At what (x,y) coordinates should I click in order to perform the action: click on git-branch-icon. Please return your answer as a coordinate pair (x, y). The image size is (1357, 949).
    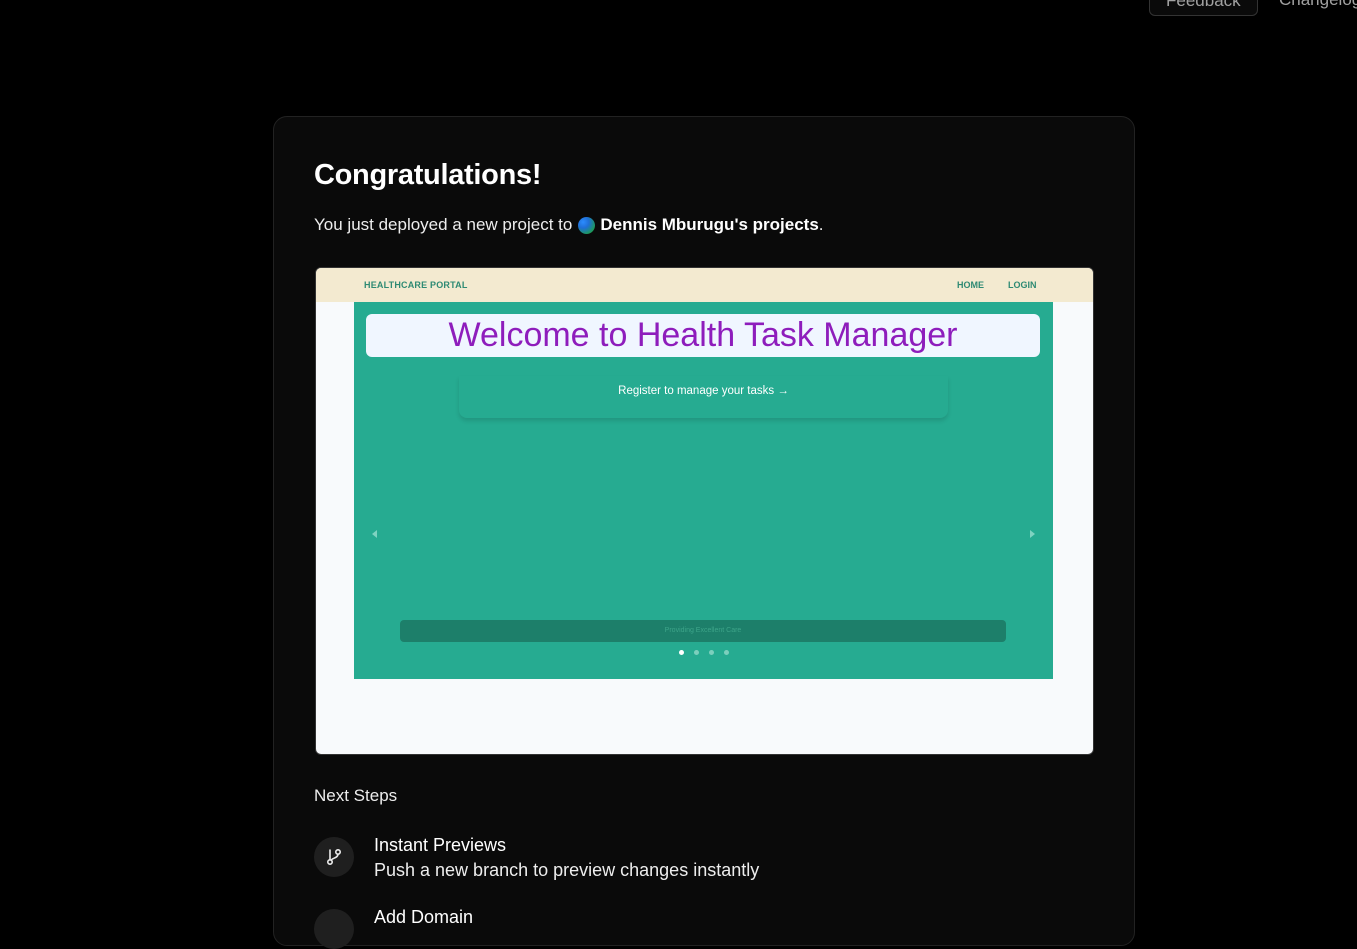
    Looking at the image, I should click on (334, 857).